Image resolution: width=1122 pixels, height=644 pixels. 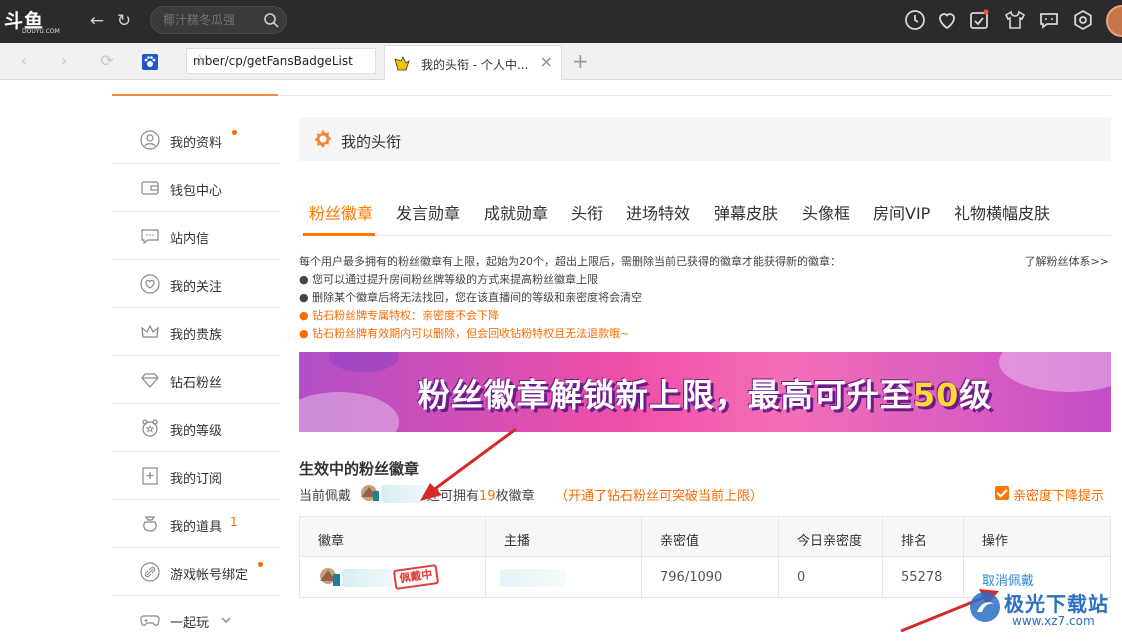 I want to click on table-header: 徽章 主播 亲密值 今日亲密度 排名 操作, so click(x=705, y=537).